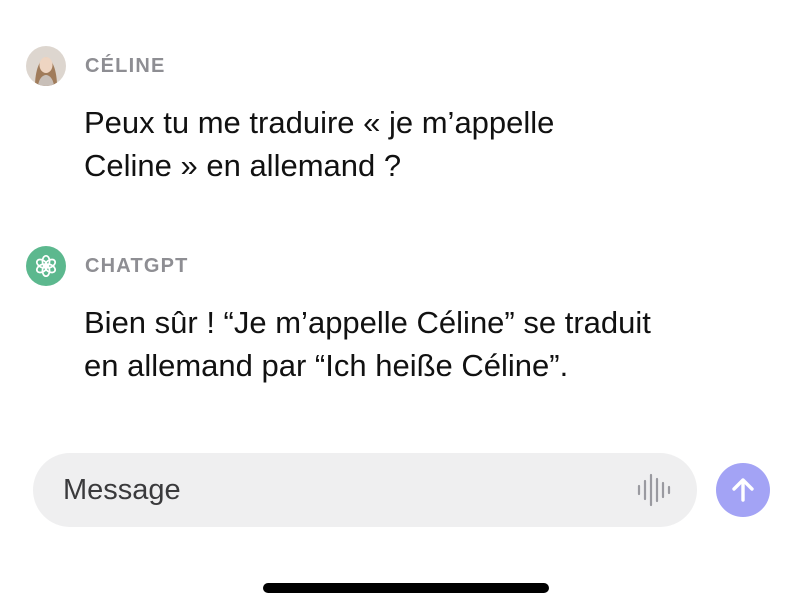  I want to click on voice-waveform-icon, so click(654, 490).